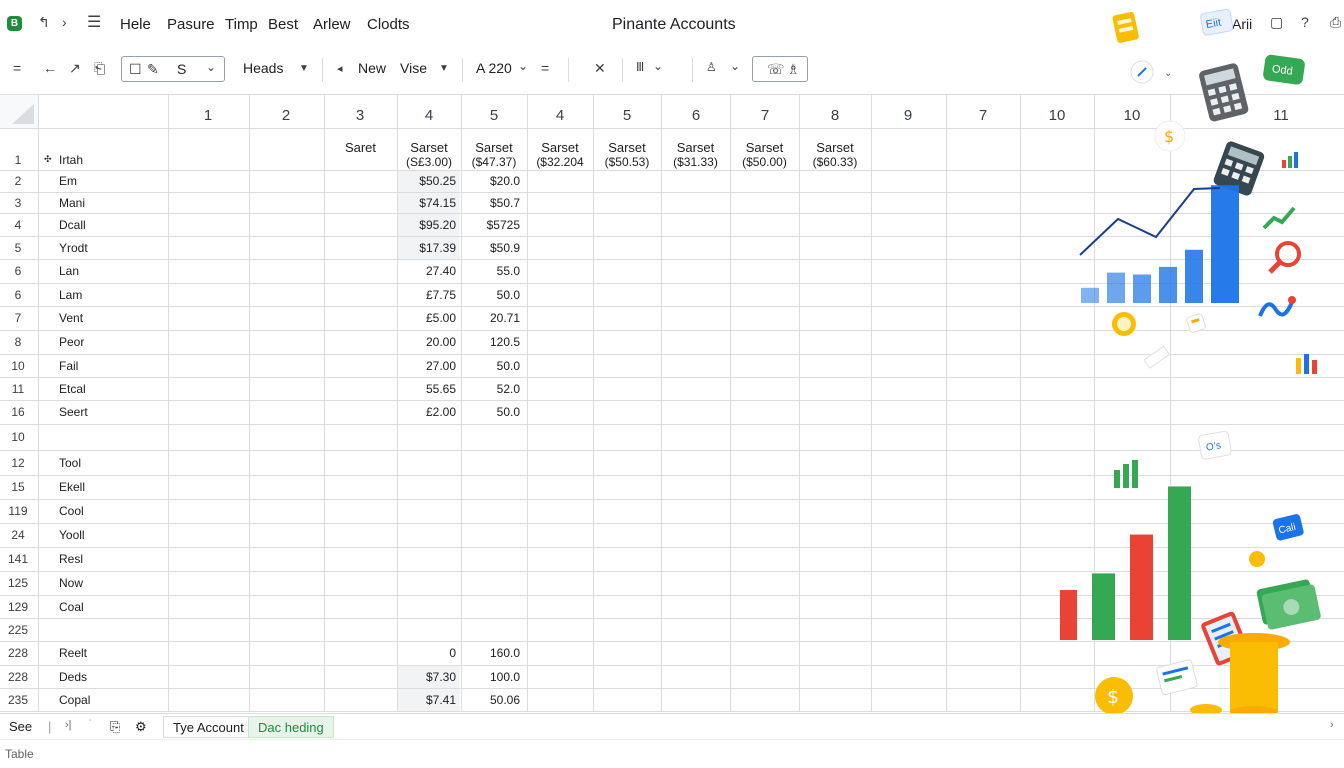  What do you see at coordinates (18, 583) in the screenshot?
I see `row-header: 125` at bounding box center [18, 583].